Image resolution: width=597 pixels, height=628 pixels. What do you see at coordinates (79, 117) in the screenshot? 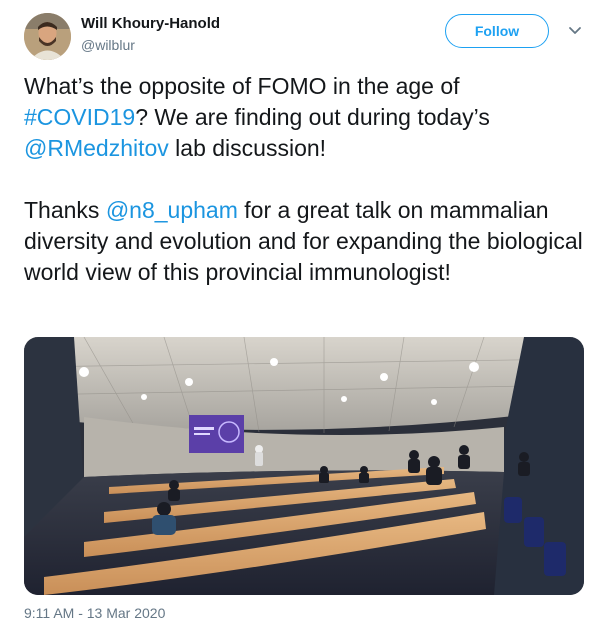
I see `hashtag-link: #COVID19` at bounding box center [79, 117].